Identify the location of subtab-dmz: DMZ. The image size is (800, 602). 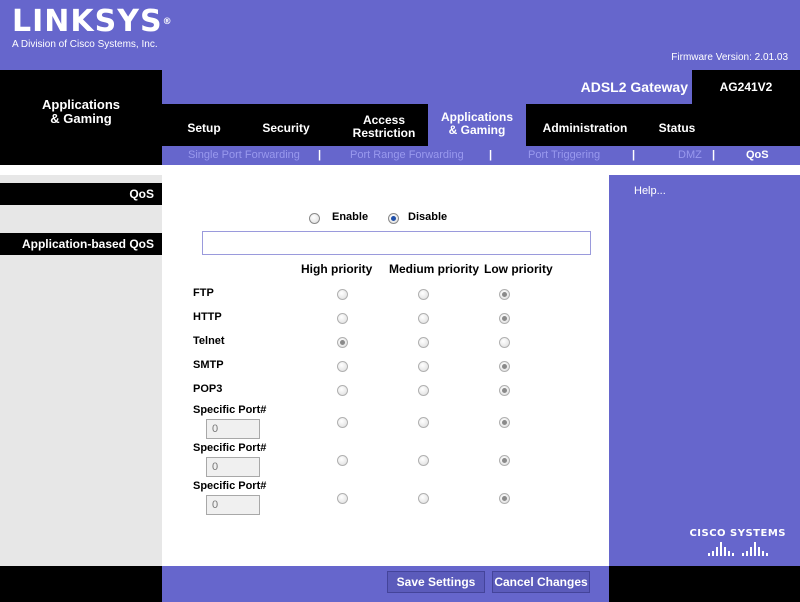
(690, 155).